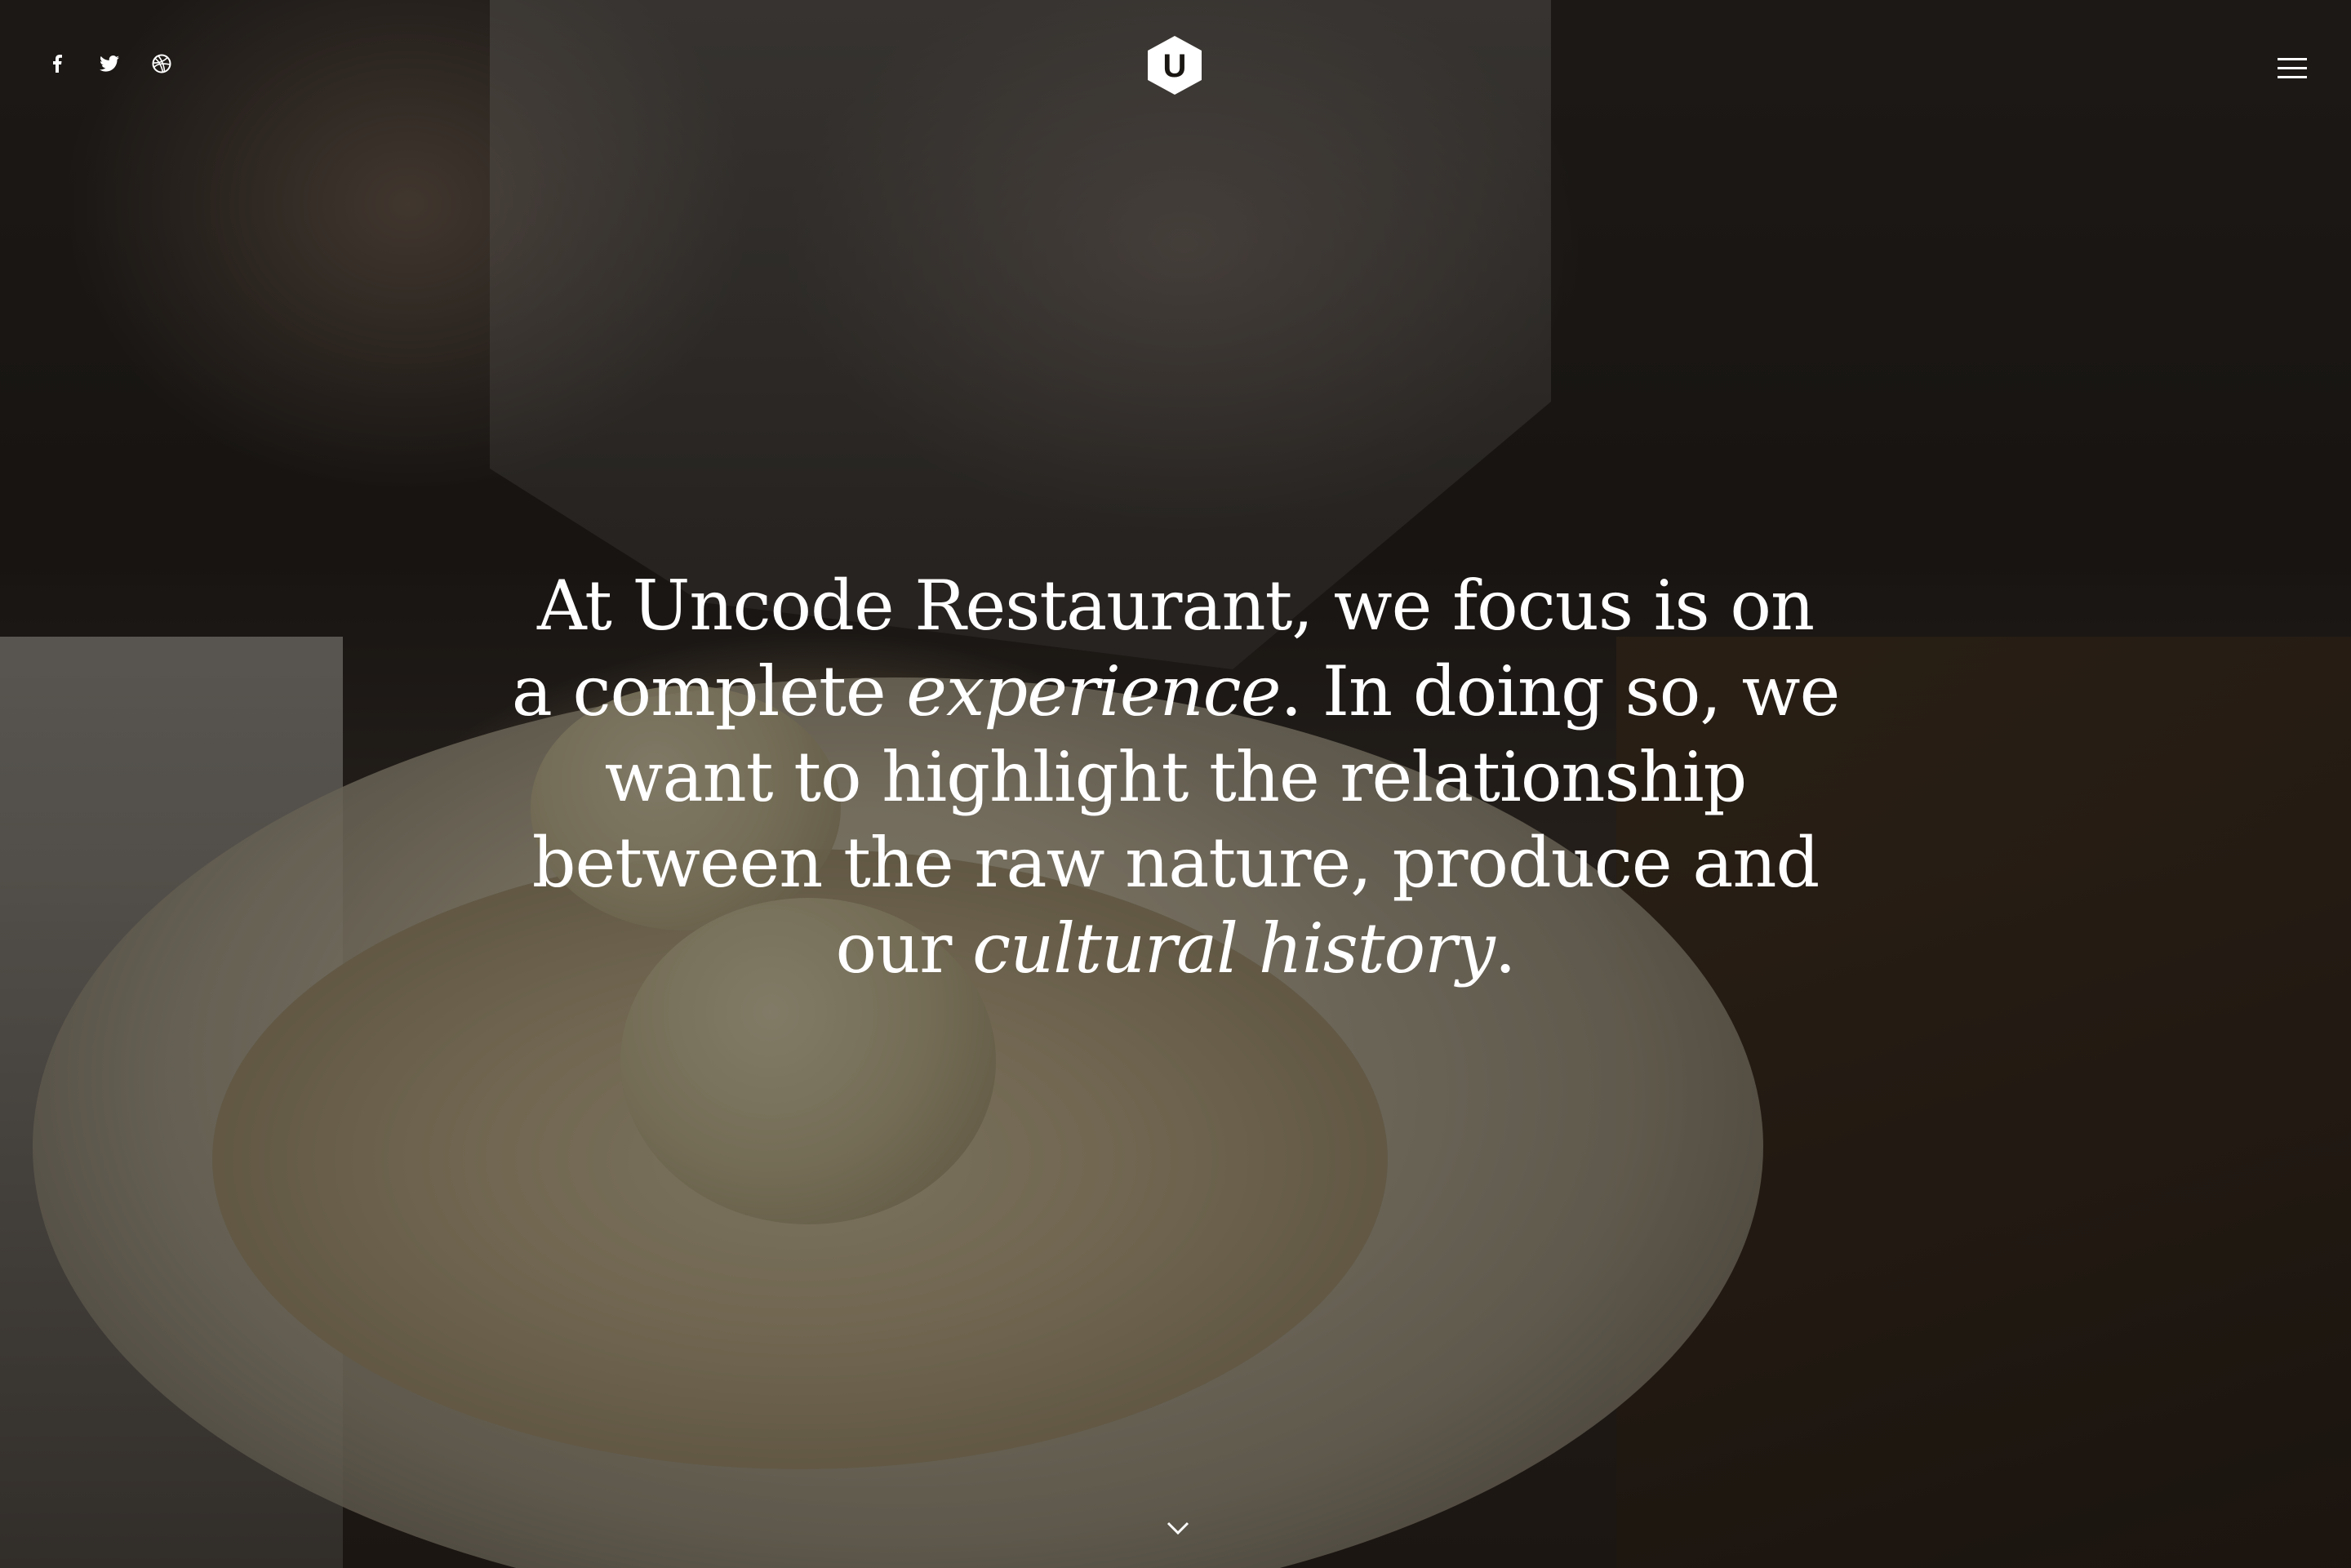 The image size is (2351, 1568). I want to click on headline-line-4: between the raw nature, produce and, so click(1175, 863).